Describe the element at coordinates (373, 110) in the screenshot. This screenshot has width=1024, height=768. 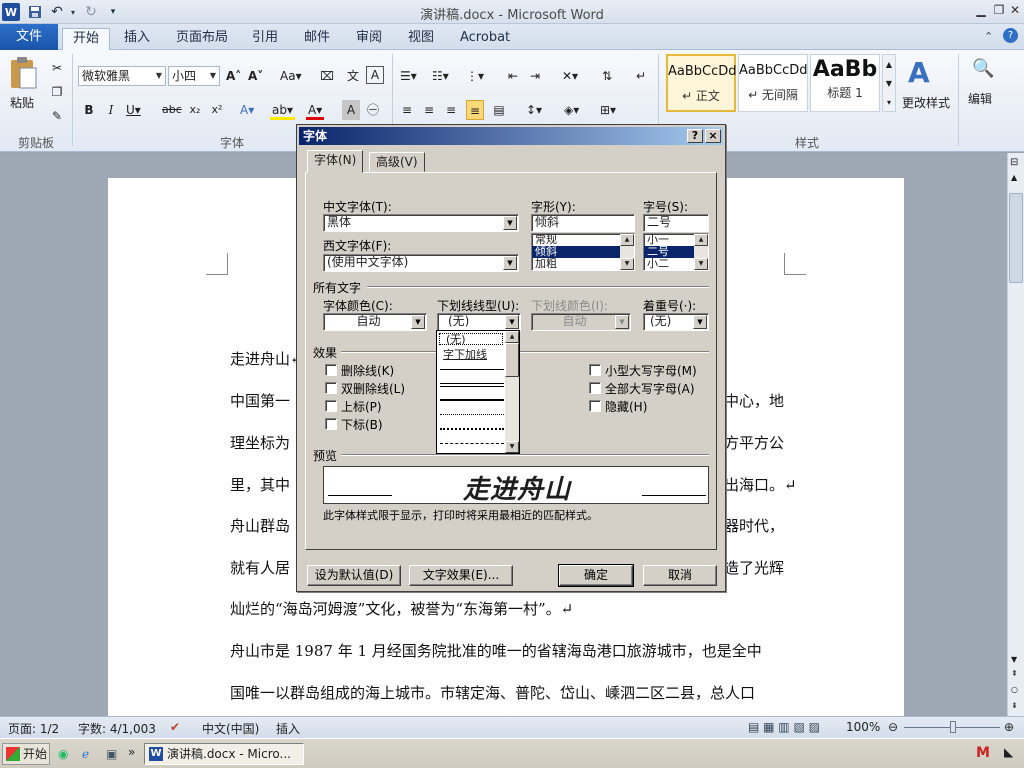
I see `enclose-characters-icon: ㊀` at that location.